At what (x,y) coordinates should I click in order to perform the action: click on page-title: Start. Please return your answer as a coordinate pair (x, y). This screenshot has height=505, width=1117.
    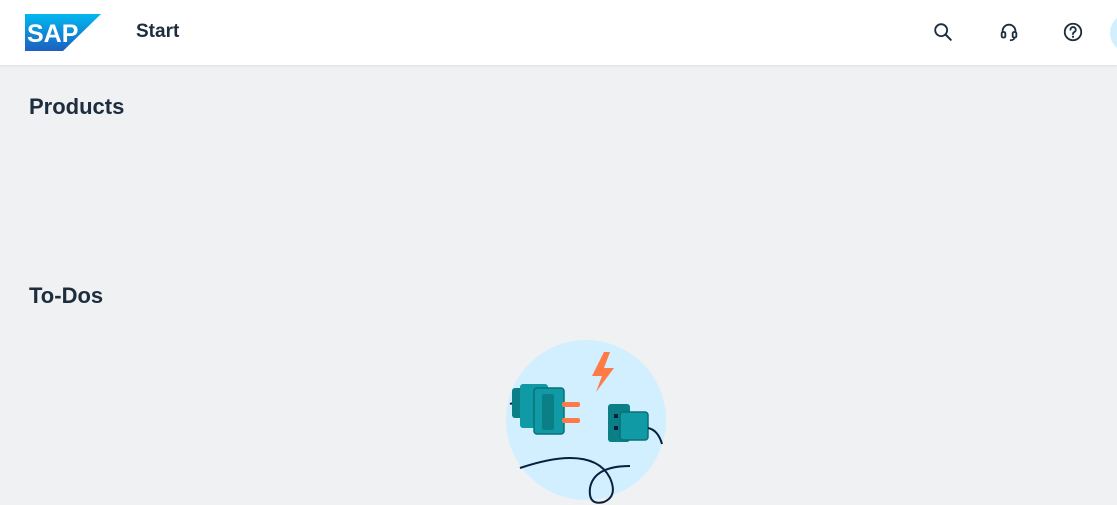
    Looking at the image, I should click on (158, 31).